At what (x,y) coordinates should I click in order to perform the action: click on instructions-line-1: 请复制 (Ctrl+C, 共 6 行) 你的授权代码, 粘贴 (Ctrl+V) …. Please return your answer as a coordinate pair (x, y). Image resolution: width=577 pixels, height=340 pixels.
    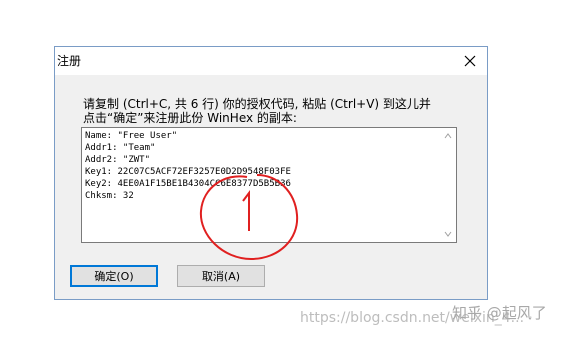
    Looking at the image, I should click on (257, 104).